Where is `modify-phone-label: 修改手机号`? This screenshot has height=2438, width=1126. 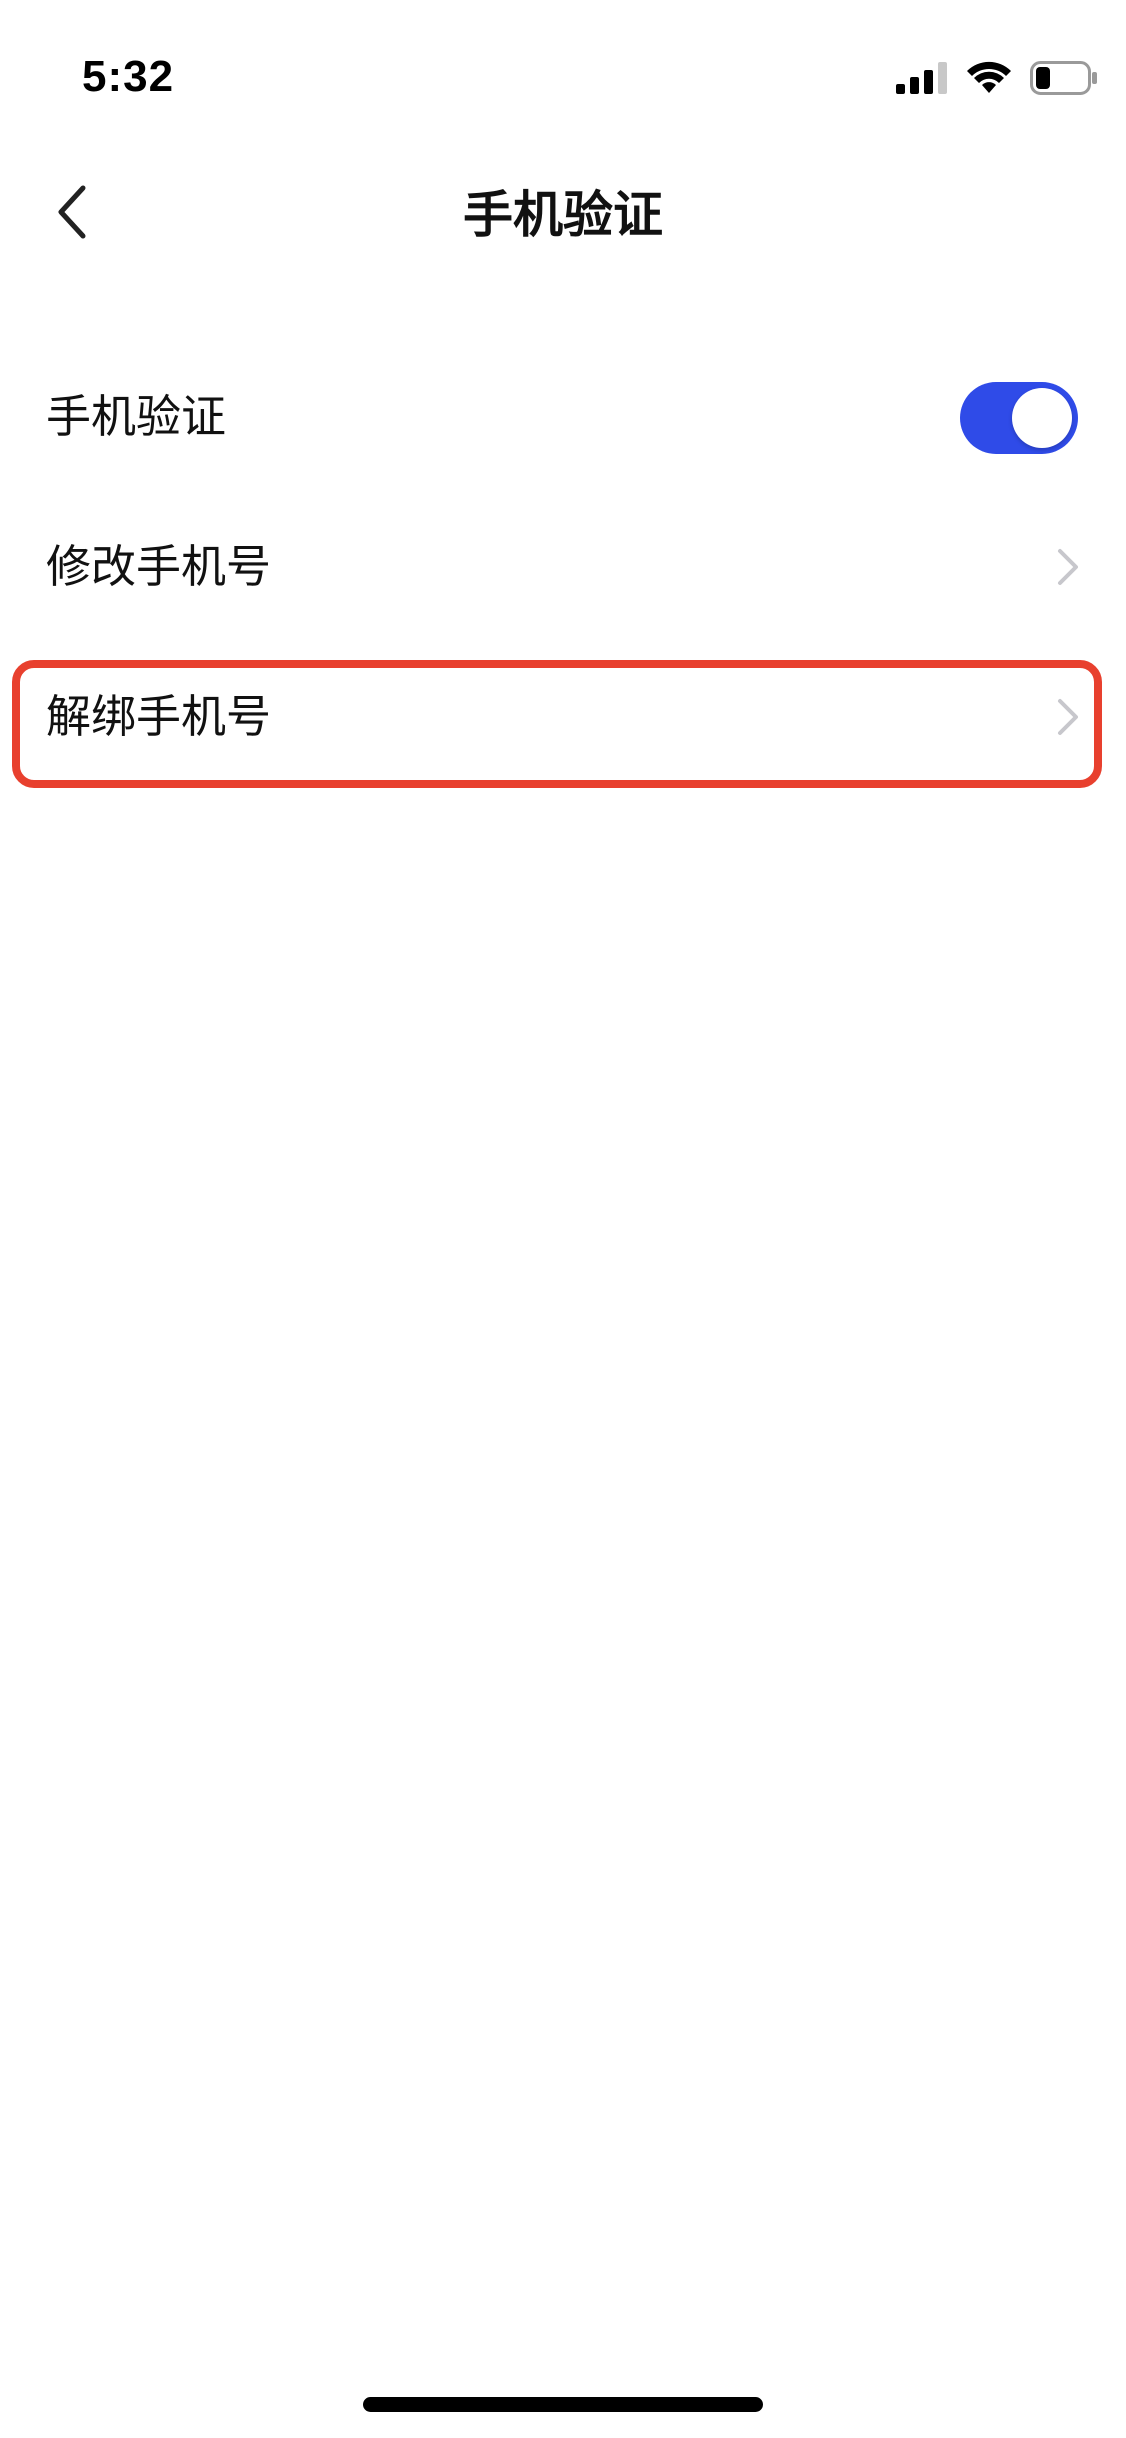 modify-phone-label: 修改手机号 is located at coordinates (159, 566).